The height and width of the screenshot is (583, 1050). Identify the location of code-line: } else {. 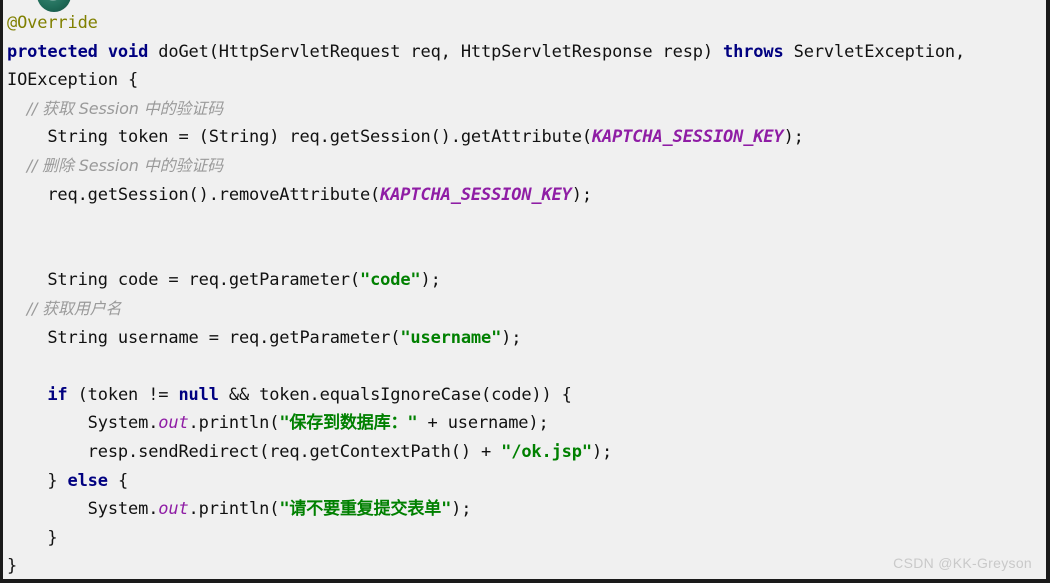
(526, 481).